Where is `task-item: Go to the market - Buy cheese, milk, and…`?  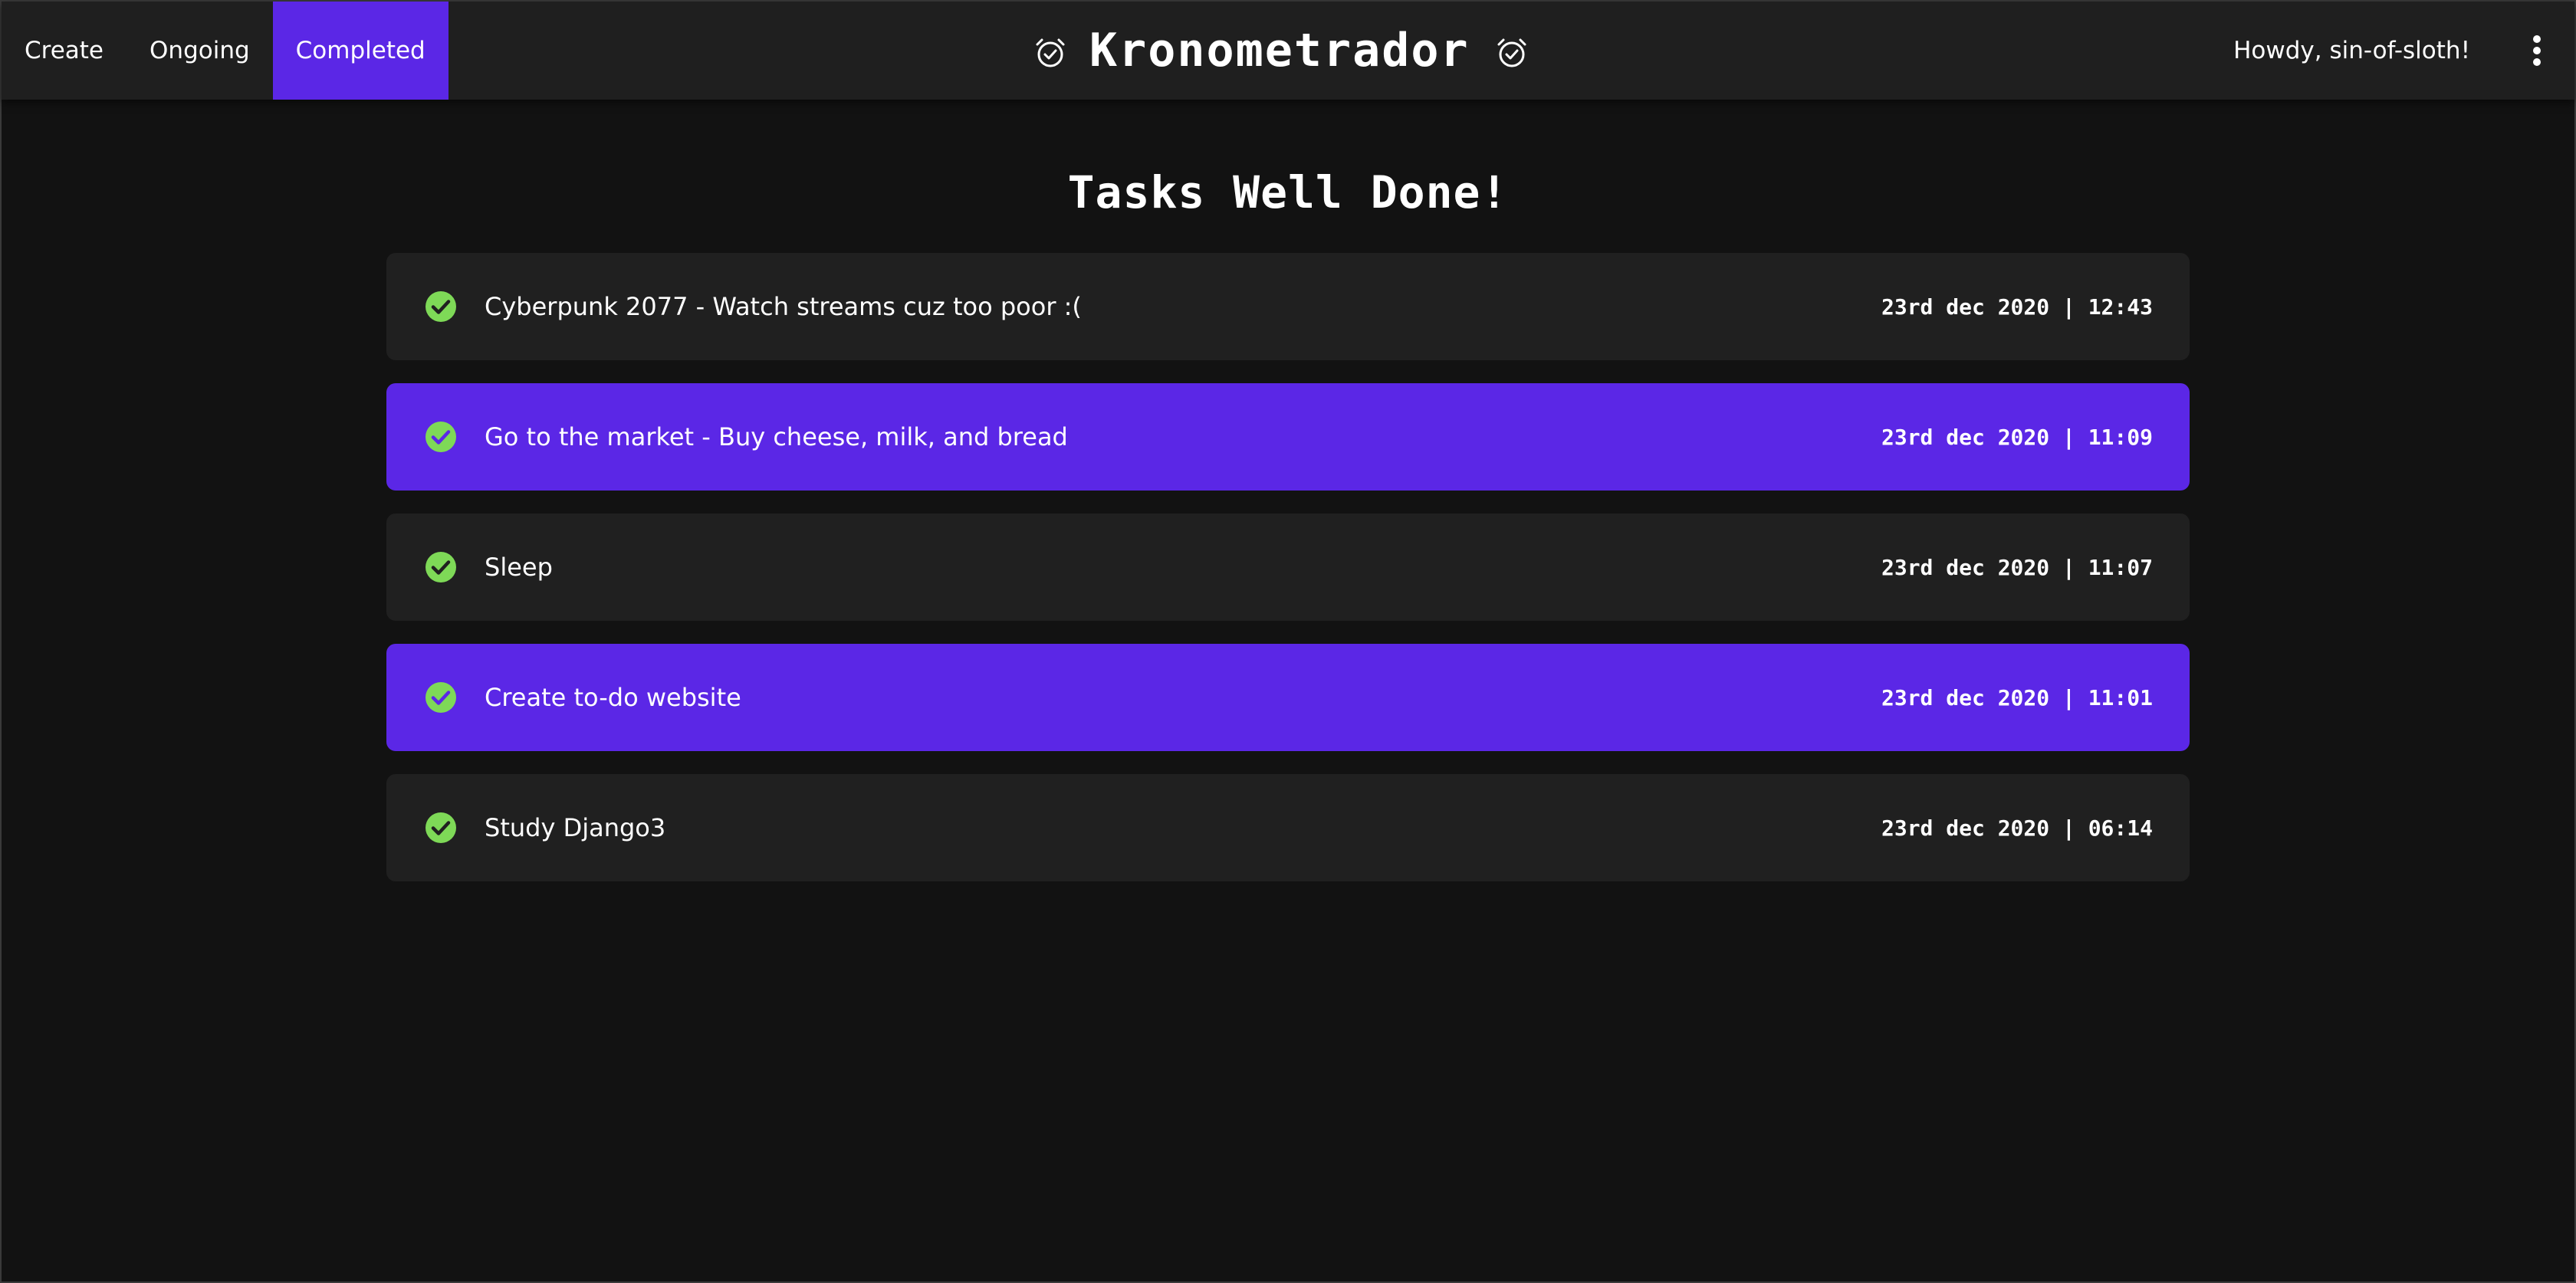
task-item: Go to the market - Buy cheese, milk, and… is located at coordinates (1288, 437).